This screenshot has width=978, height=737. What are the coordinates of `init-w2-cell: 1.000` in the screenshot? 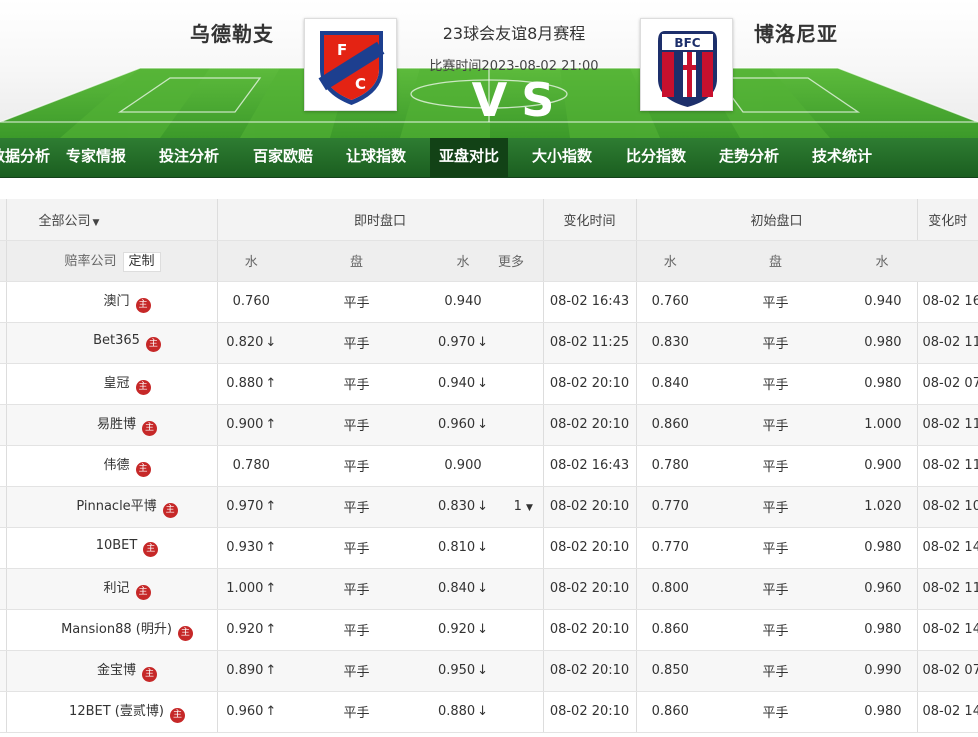 It's located at (882, 425).